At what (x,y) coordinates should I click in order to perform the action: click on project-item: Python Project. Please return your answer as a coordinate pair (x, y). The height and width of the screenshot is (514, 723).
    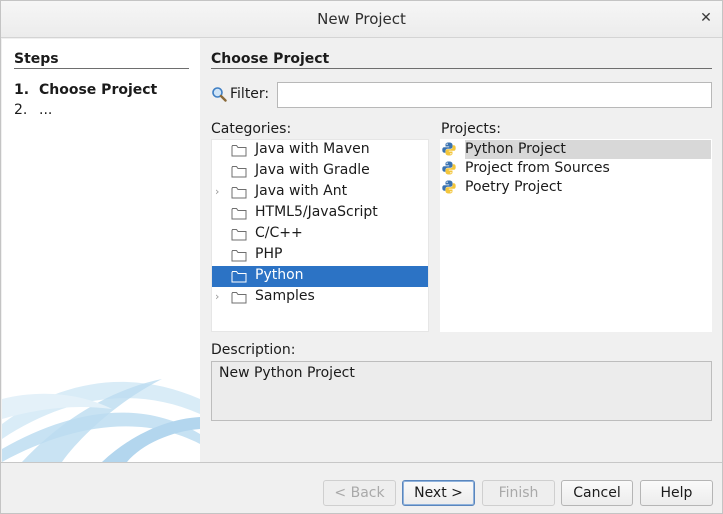
    Looking at the image, I should click on (575, 149).